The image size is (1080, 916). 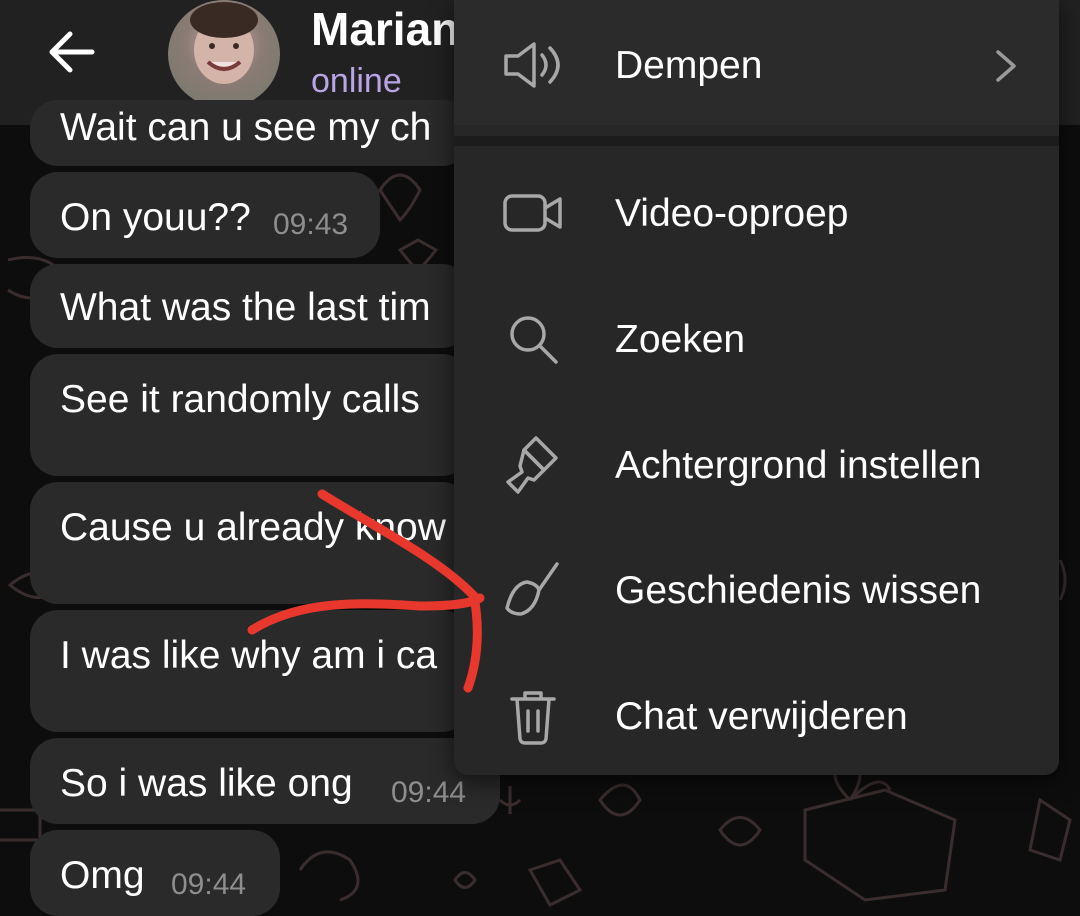 What do you see at coordinates (756, 337) in the screenshot?
I see `menu-item-zoeken: Zoeken` at bounding box center [756, 337].